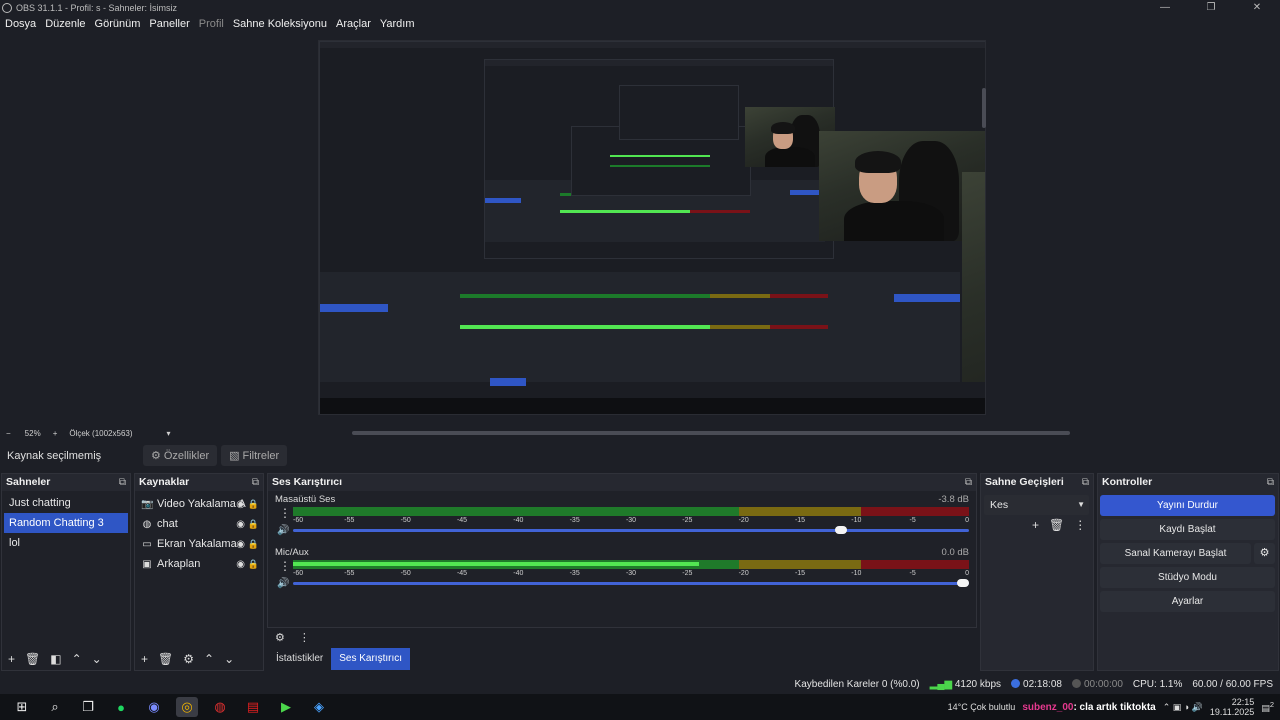  Describe the element at coordinates (631, 520) in the screenshot. I see `meter-tick-label: -30` at that location.